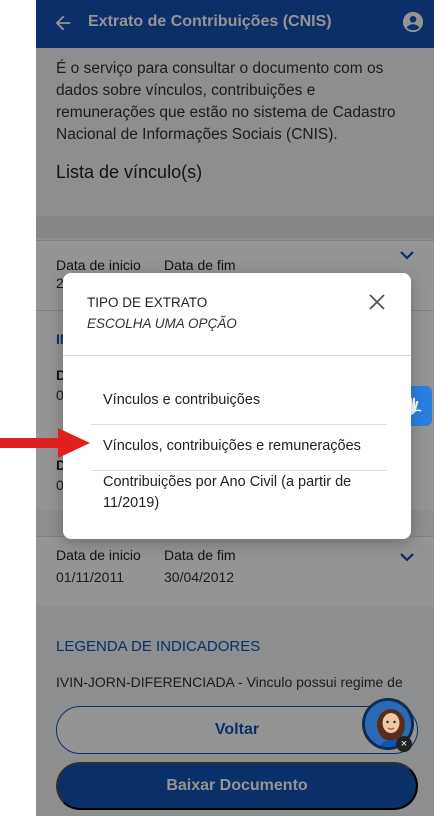 The height and width of the screenshot is (816, 440). Describe the element at coordinates (377, 302) in the screenshot. I see `close-icon` at that location.